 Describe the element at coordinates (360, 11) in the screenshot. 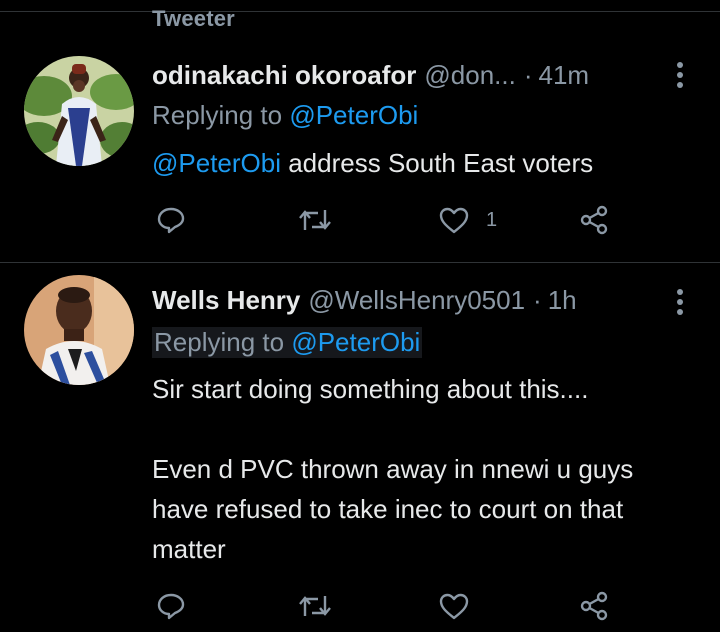

I see `top-divider` at that location.